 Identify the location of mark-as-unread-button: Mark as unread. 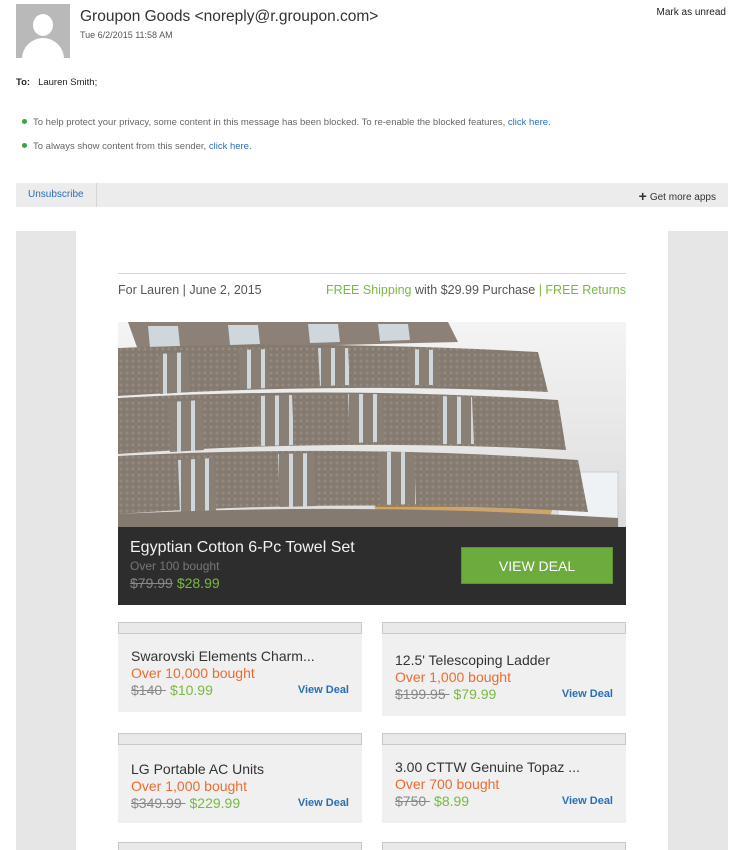
(691, 12).